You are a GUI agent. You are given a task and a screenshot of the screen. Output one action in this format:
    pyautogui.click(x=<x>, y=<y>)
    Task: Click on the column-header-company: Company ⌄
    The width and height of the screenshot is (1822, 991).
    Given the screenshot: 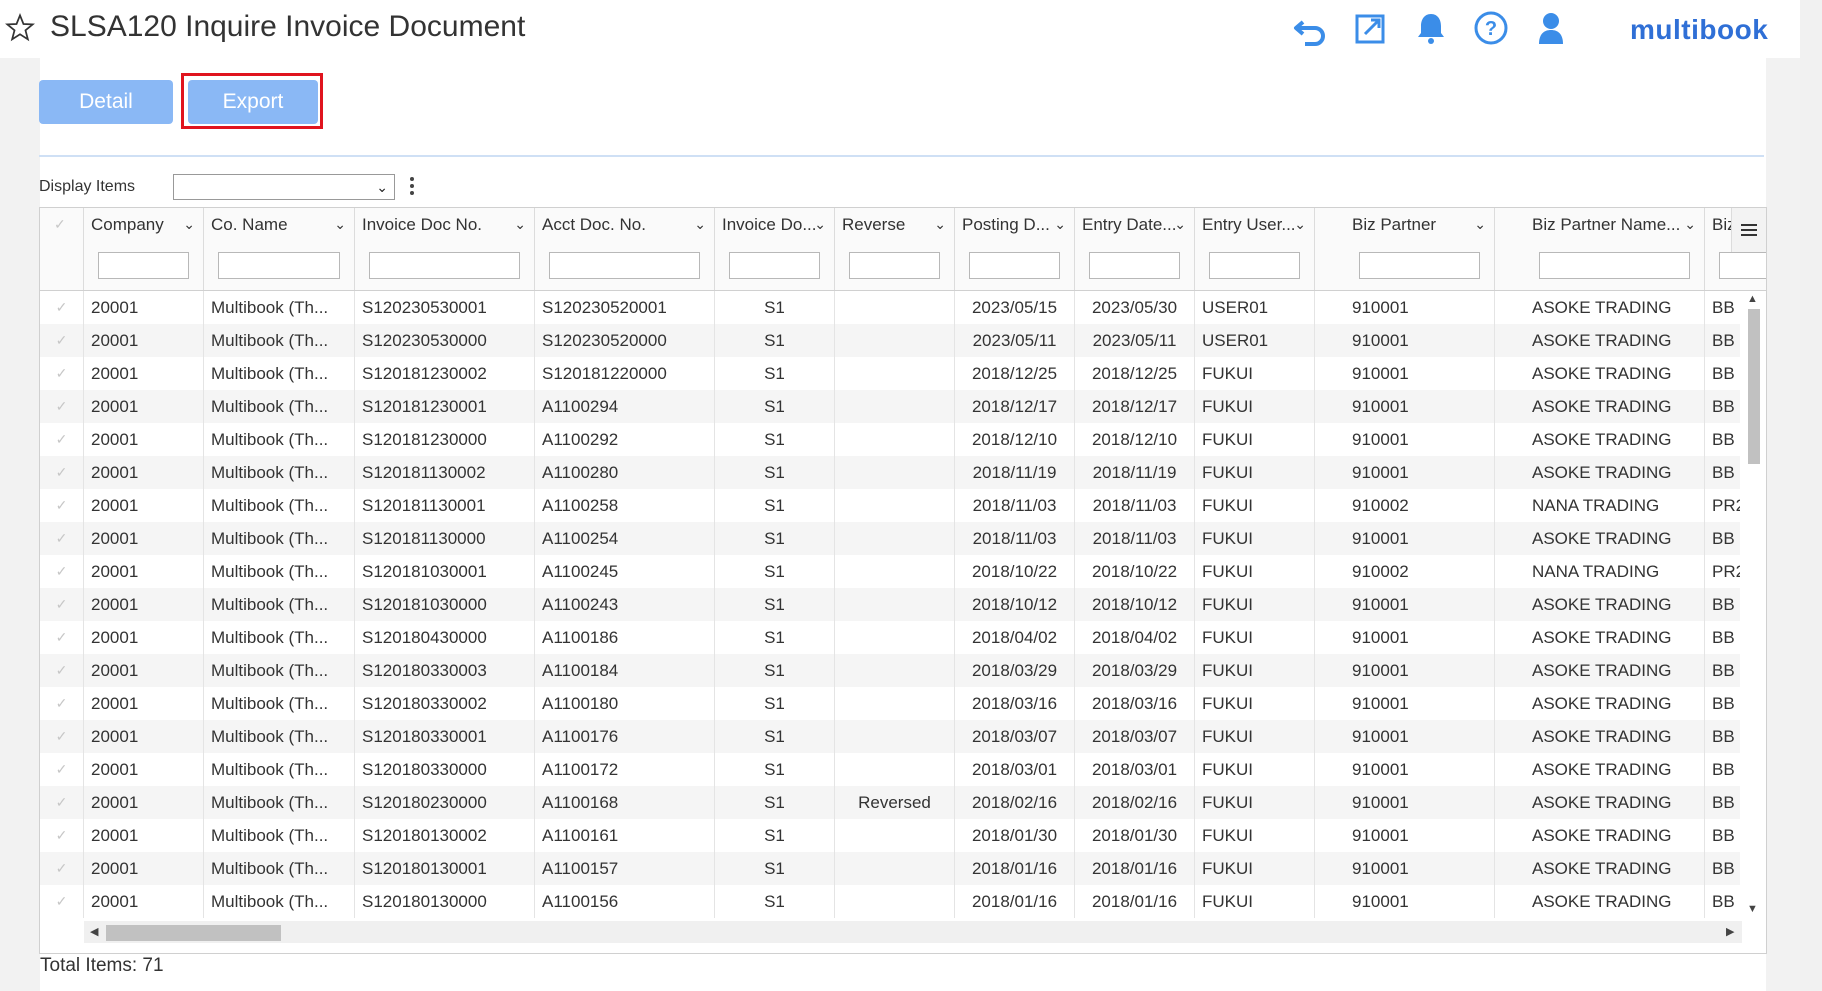 What is the action you would take?
    pyautogui.click(x=144, y=249)
    